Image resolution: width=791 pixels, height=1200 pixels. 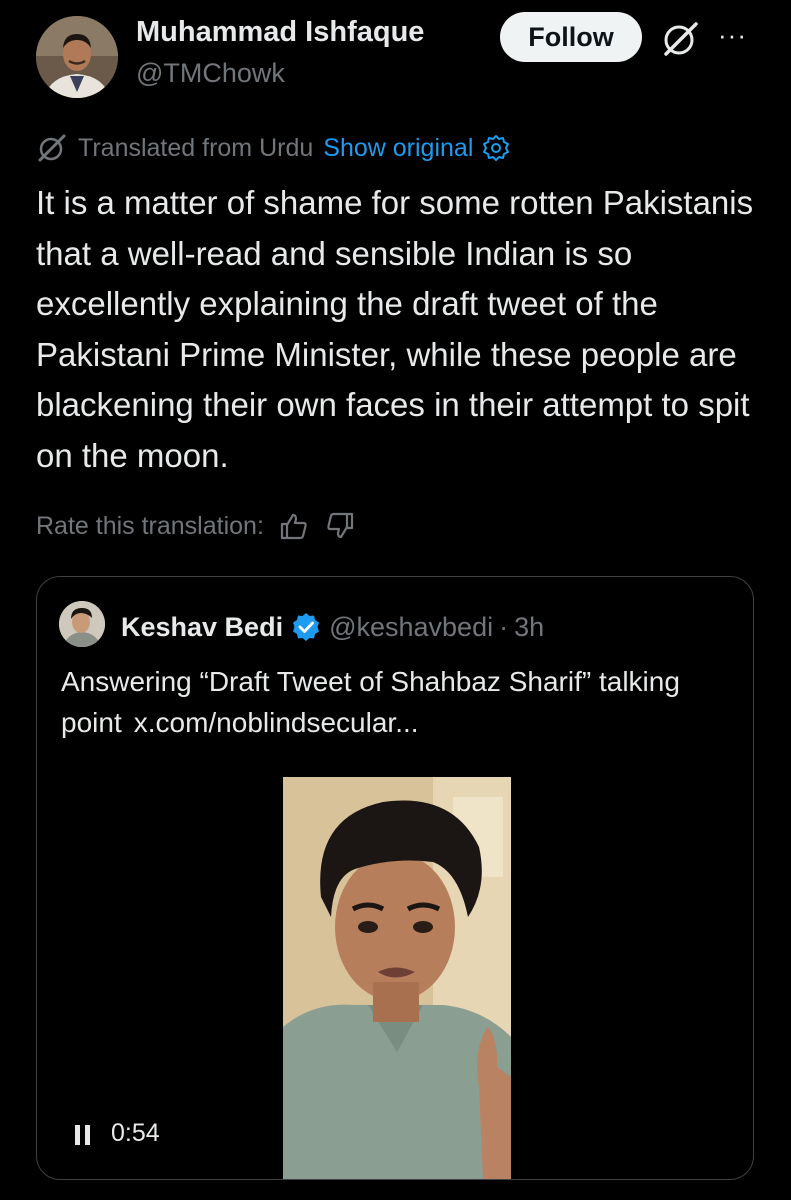 What do you see at coordinates (398, 148) in the screenshot?
I see `show-original-link: Show original` at bounding box center [398, 148].